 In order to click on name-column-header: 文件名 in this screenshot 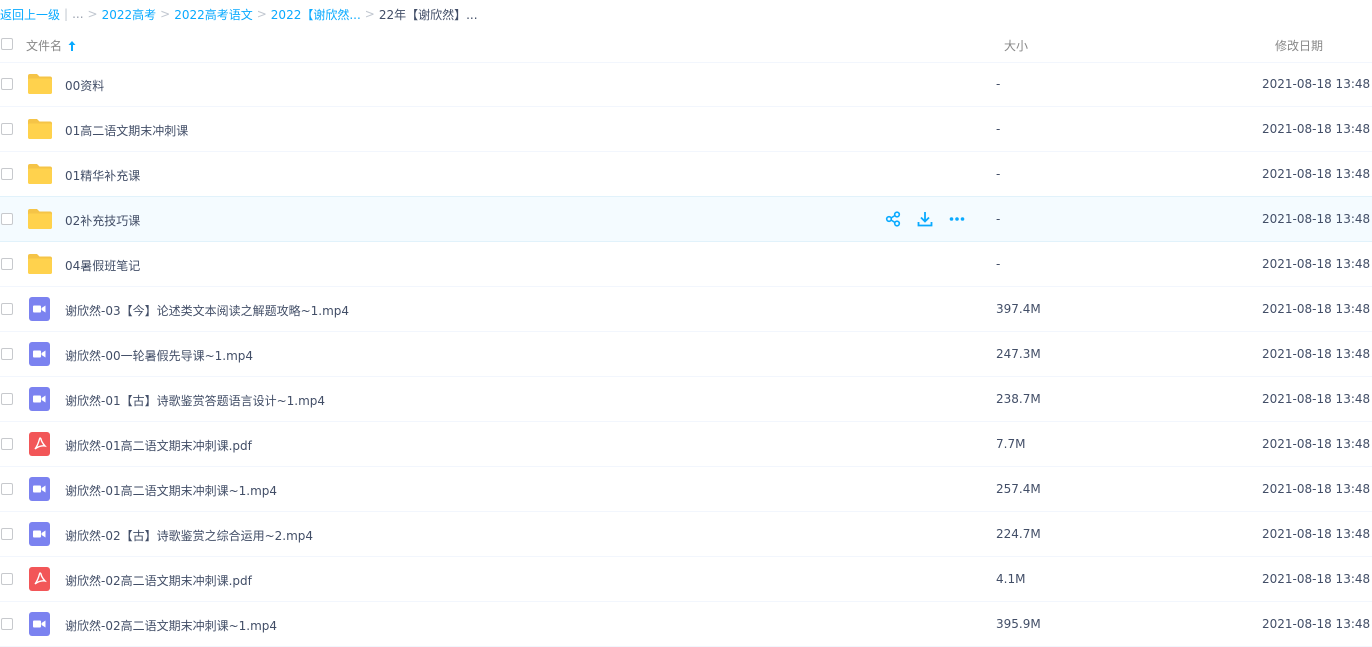, I will do `click(51, 45)`.